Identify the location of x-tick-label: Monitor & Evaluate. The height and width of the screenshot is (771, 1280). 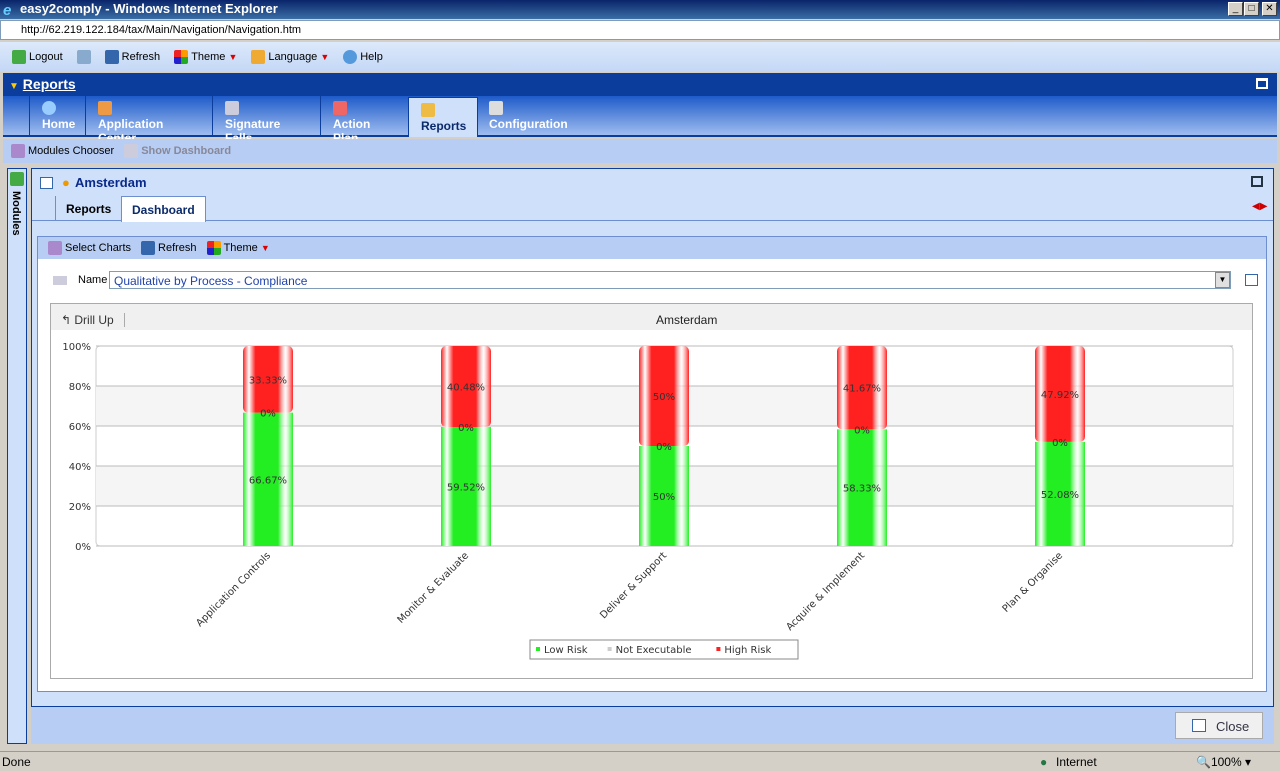
(434, 588).